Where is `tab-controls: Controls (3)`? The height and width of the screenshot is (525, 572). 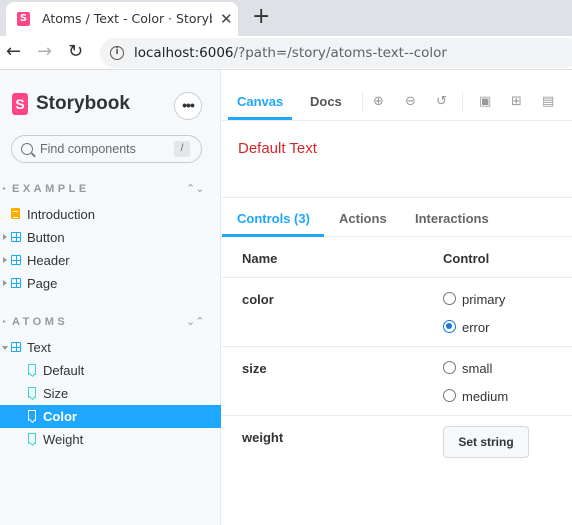
tab-controls: Controls (3) is located at coordinates (273, 218).